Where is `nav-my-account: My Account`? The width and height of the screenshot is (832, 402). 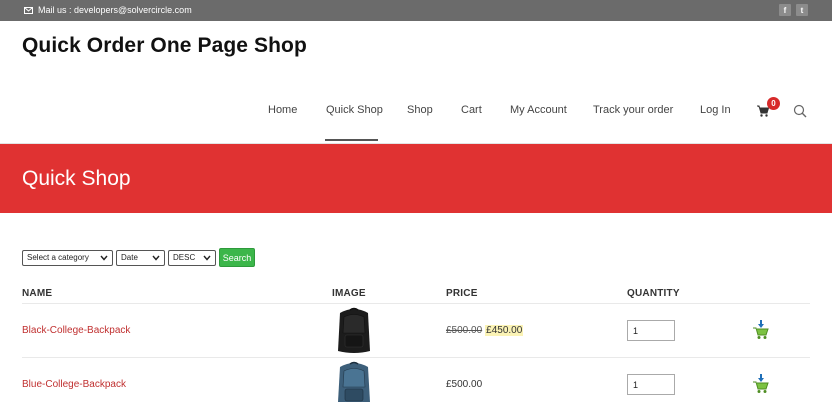 nav-my-account: My Account is located at coordinates (538, 110).